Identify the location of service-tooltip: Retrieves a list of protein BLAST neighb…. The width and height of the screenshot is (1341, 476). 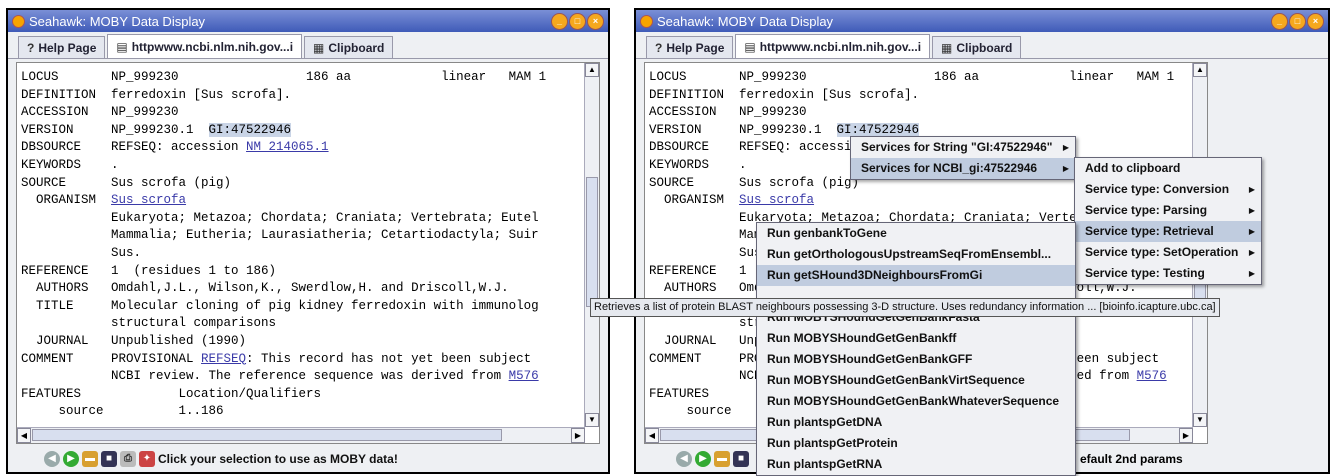
(905, 307).